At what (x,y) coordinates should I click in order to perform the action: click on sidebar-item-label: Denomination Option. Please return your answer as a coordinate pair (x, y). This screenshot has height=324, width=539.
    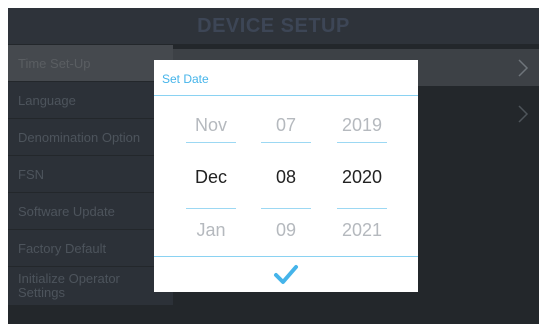
    Looking at the image, I should click on (79, 137).